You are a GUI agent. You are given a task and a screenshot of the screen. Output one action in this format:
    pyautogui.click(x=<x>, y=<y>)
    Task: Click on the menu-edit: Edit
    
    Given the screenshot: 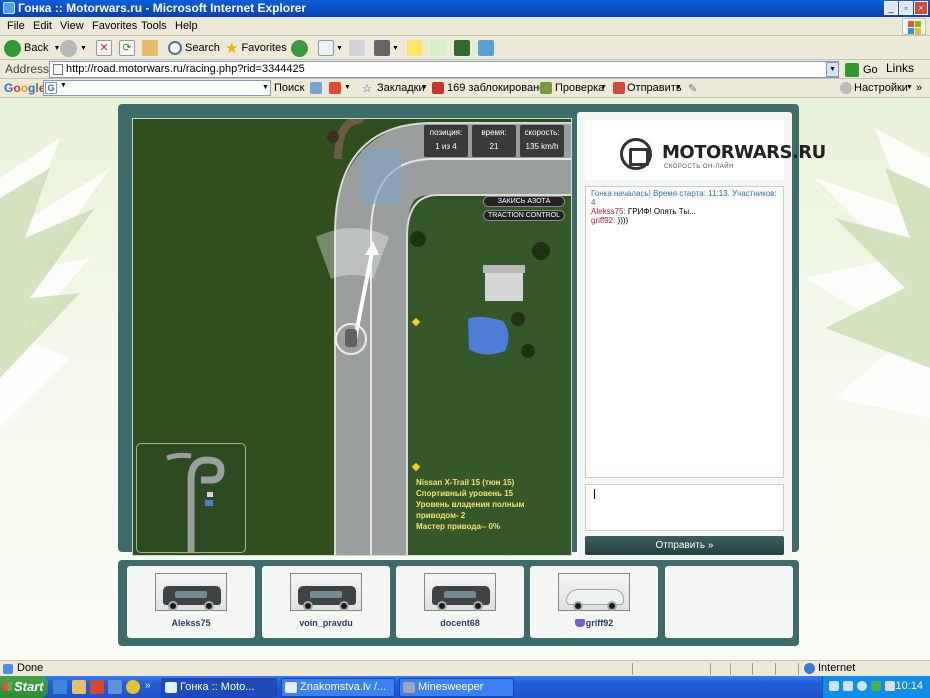 What is the action you would take?
    pyautogui.click(x=42, y=26)
    